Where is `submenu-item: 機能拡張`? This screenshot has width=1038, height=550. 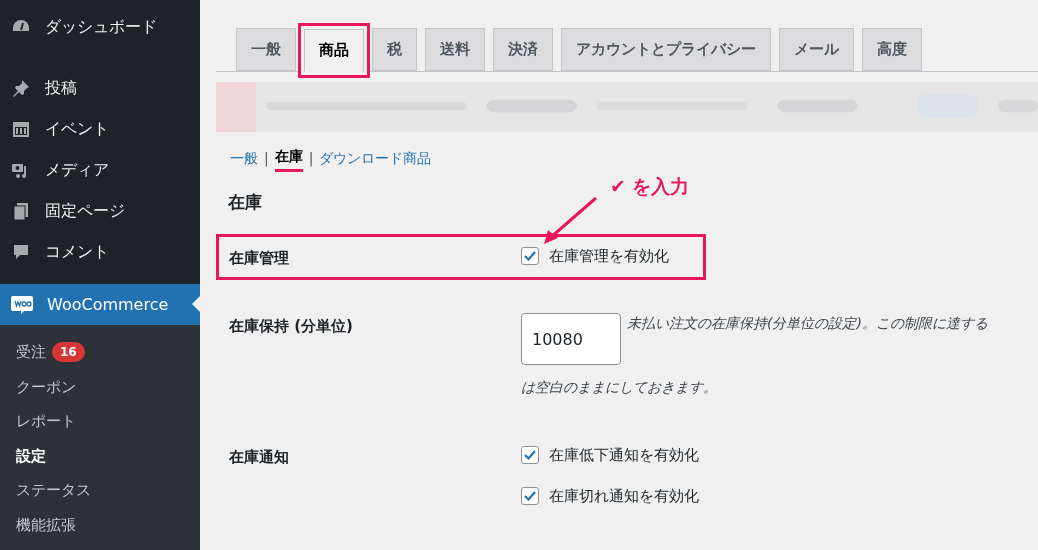
submenu-item: 機能拡張 is located at coordinates (100, 524).